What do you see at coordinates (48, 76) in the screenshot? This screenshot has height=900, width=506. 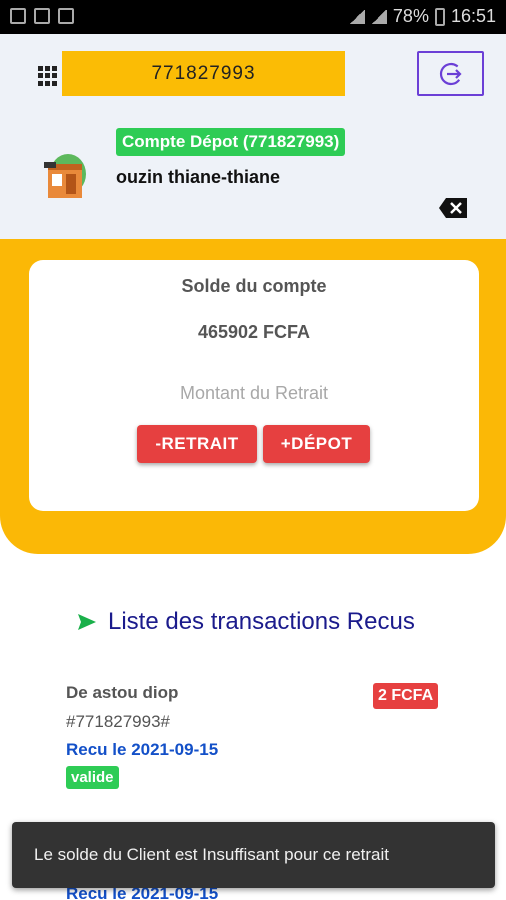 I see `apps-grid-icon` at bounding box center [48, 76].